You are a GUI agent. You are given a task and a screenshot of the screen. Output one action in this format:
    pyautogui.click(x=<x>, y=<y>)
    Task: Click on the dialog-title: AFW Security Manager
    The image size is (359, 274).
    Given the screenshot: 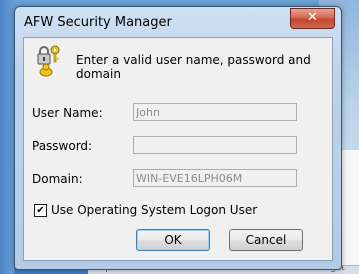 What is the action you would take?
    pyautogui.click(x=98, y=22)
    